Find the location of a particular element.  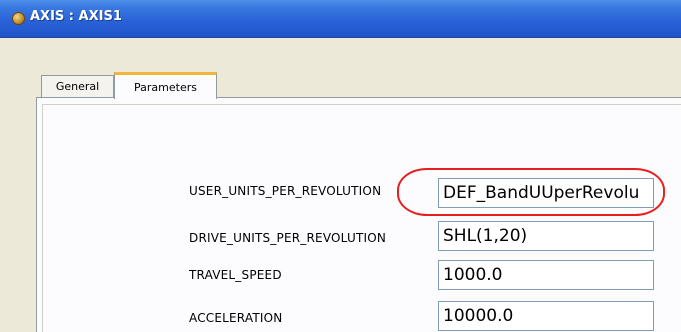

acceleration-input is located at coordinates (546, 316).